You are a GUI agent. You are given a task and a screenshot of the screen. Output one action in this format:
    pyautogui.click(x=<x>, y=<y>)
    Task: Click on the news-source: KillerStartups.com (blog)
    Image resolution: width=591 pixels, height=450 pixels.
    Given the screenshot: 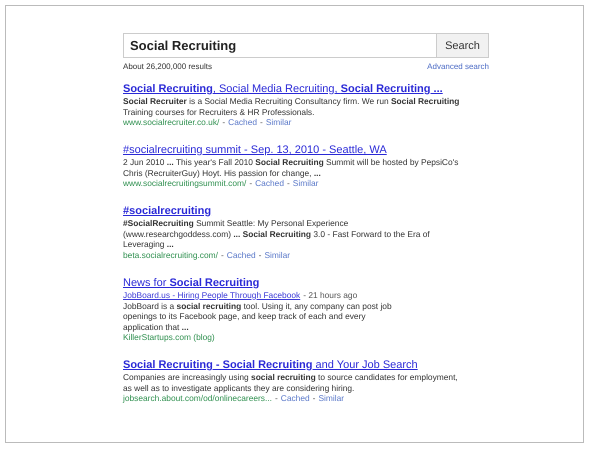 What is the action you would take?
    pyautogui.click(x=169, y=337)
    